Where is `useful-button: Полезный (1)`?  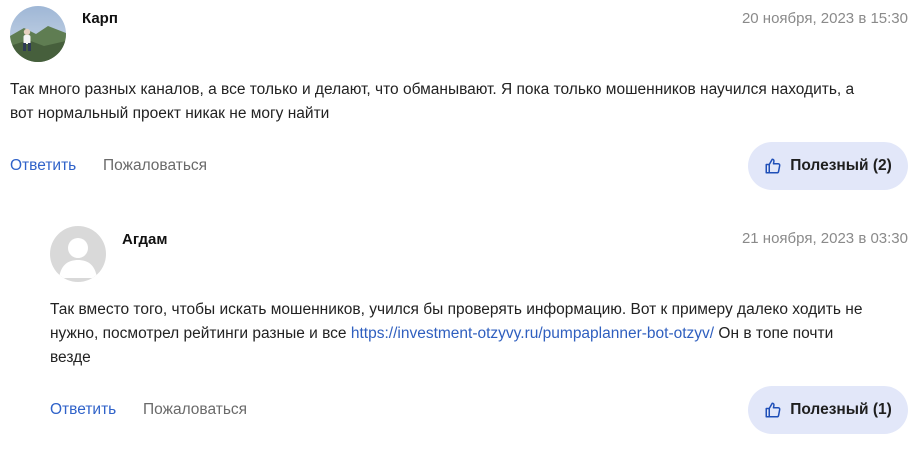 useful-button: Полезный (1) is located at coordinates (828, 410).